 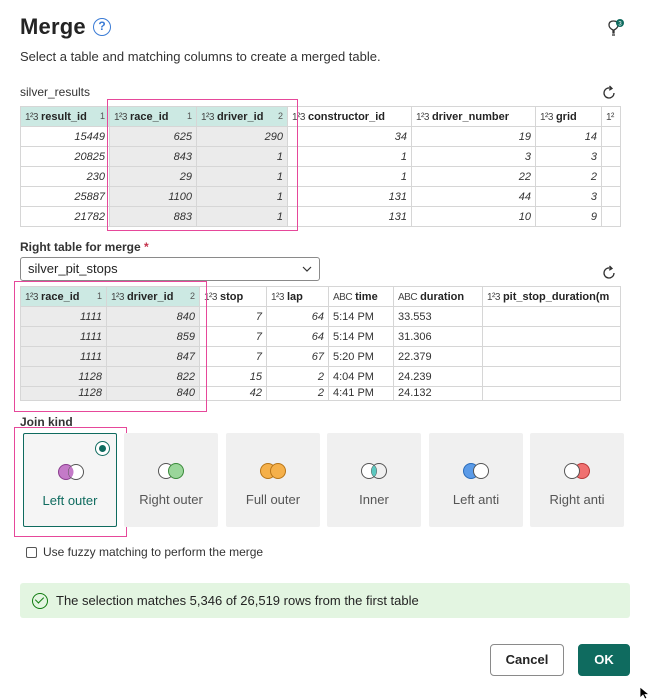 I want to click on join-option-inner: Inner, so click(x=374, y=480).